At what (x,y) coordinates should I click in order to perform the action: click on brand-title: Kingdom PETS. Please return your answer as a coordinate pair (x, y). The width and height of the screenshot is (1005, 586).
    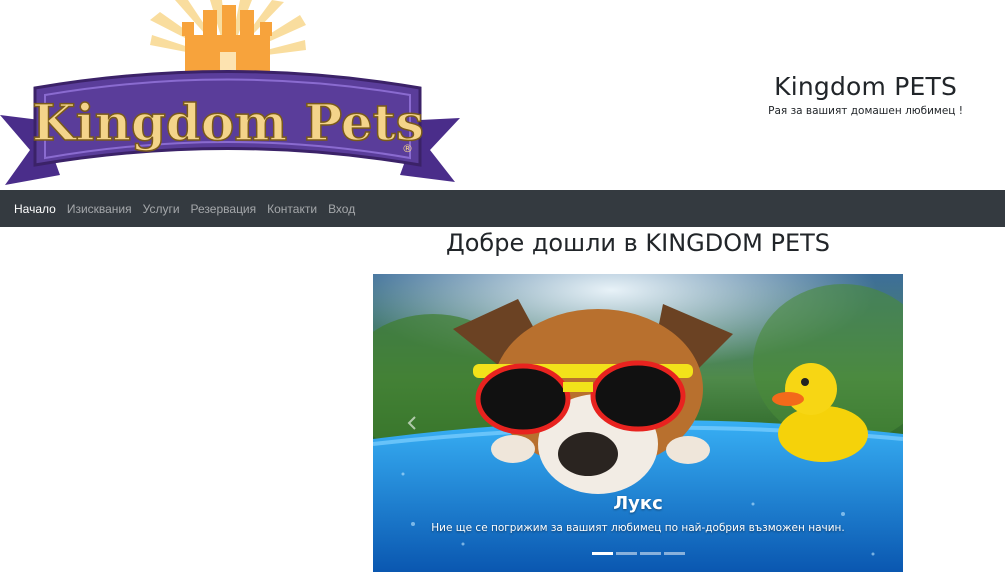
    Looking at the image, I should click on (866, 86).